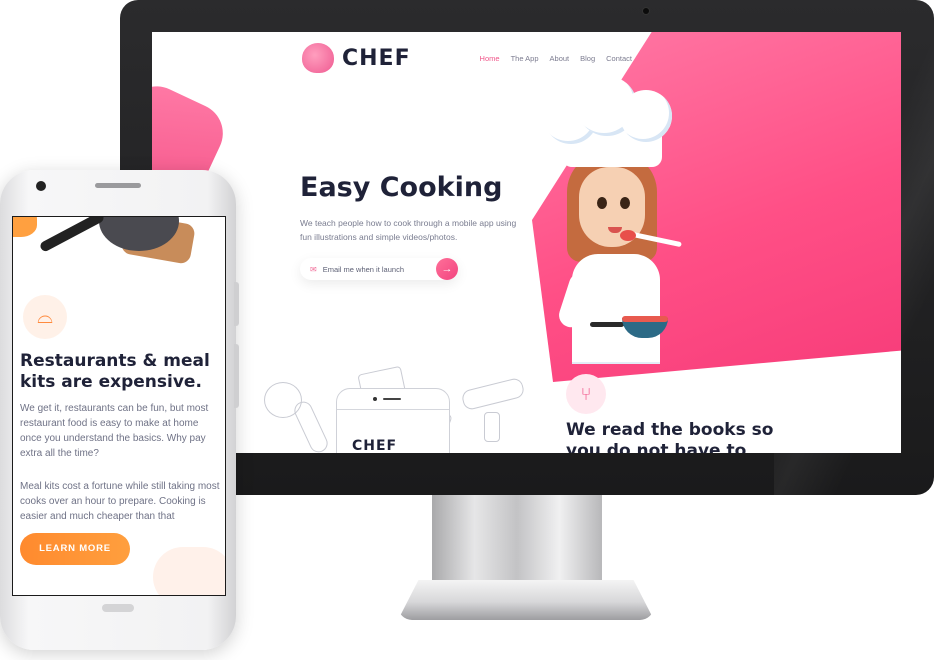  What do you see at coordinates (586, 394) in the screenshot?
I see `utensils-icon: ⑂` at bounding box center [586, 394].